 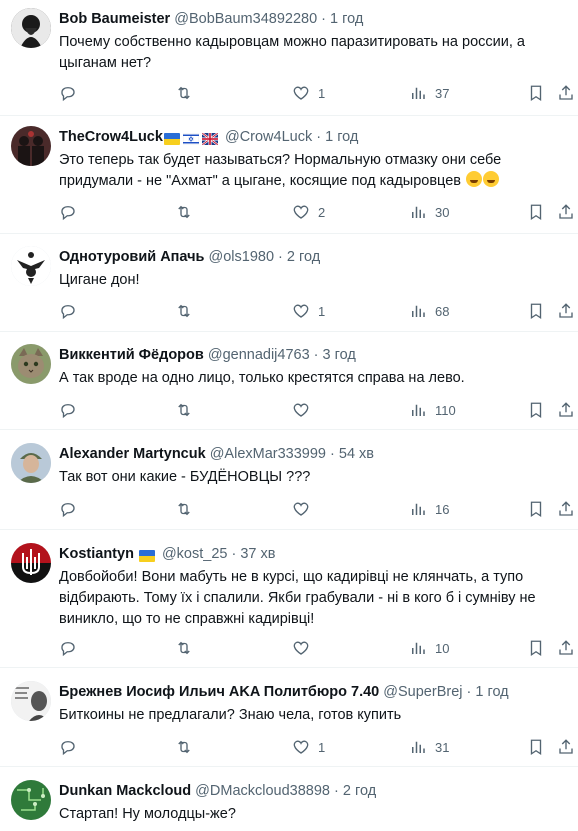 I want to click on user-handle: @AlexMar333999, so click(x=268, y=454).